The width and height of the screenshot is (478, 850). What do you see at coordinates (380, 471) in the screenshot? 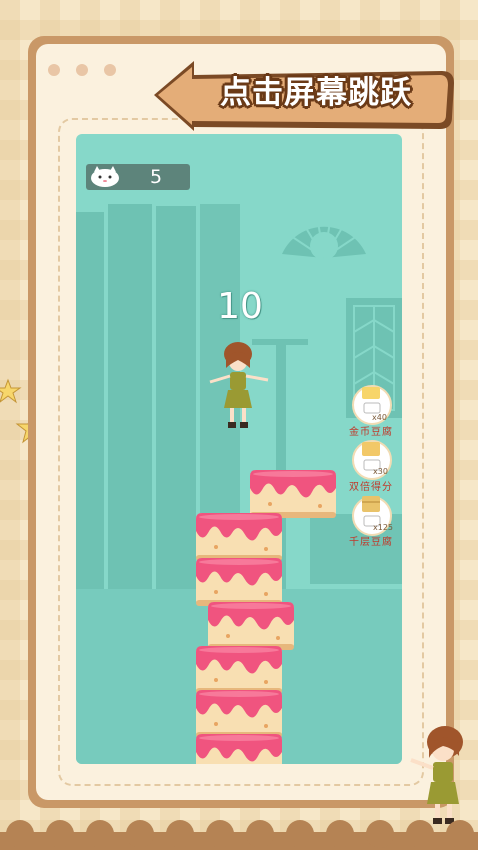
I see `bonus-multiplier: x30` at bounding box center [380, 471].